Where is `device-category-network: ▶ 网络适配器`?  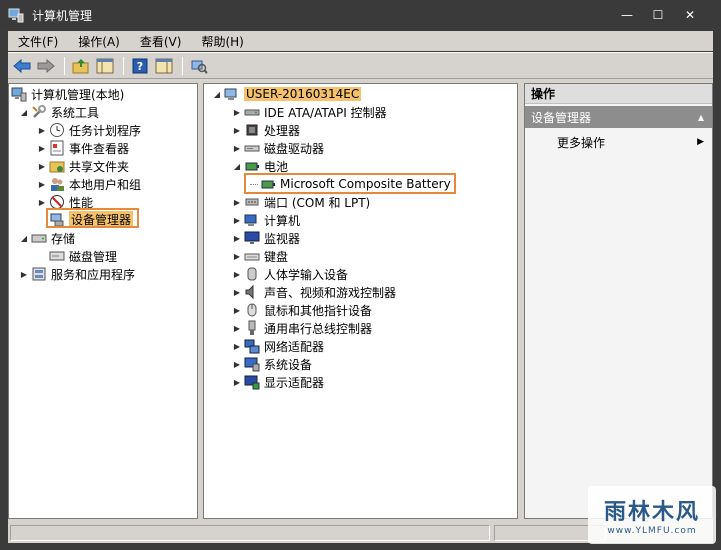
device-category-network: ▶ 网络适配器 is located at coordinates (278, 346).